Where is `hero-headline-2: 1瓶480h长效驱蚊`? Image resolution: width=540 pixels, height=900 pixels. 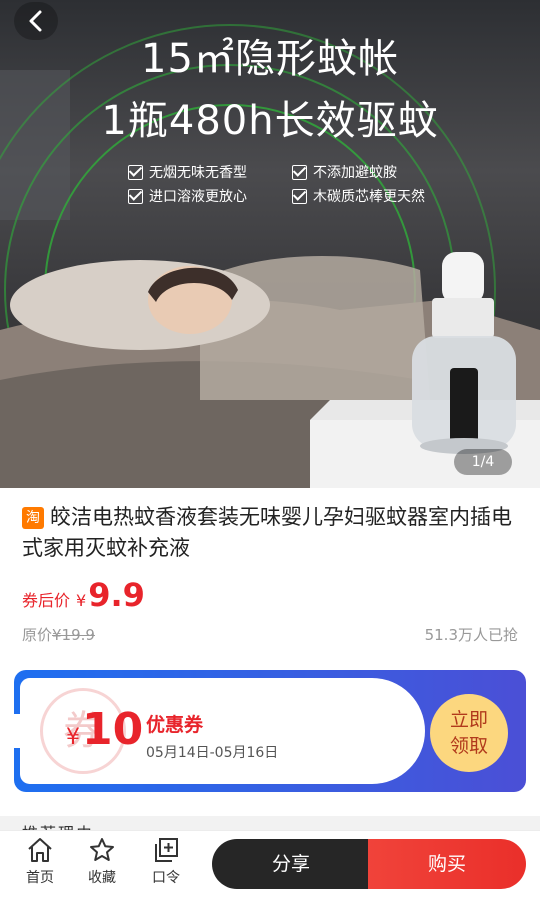
hero-headline-2: 1瓶480h长效驱蚊 is located at coordinates (270, 121).